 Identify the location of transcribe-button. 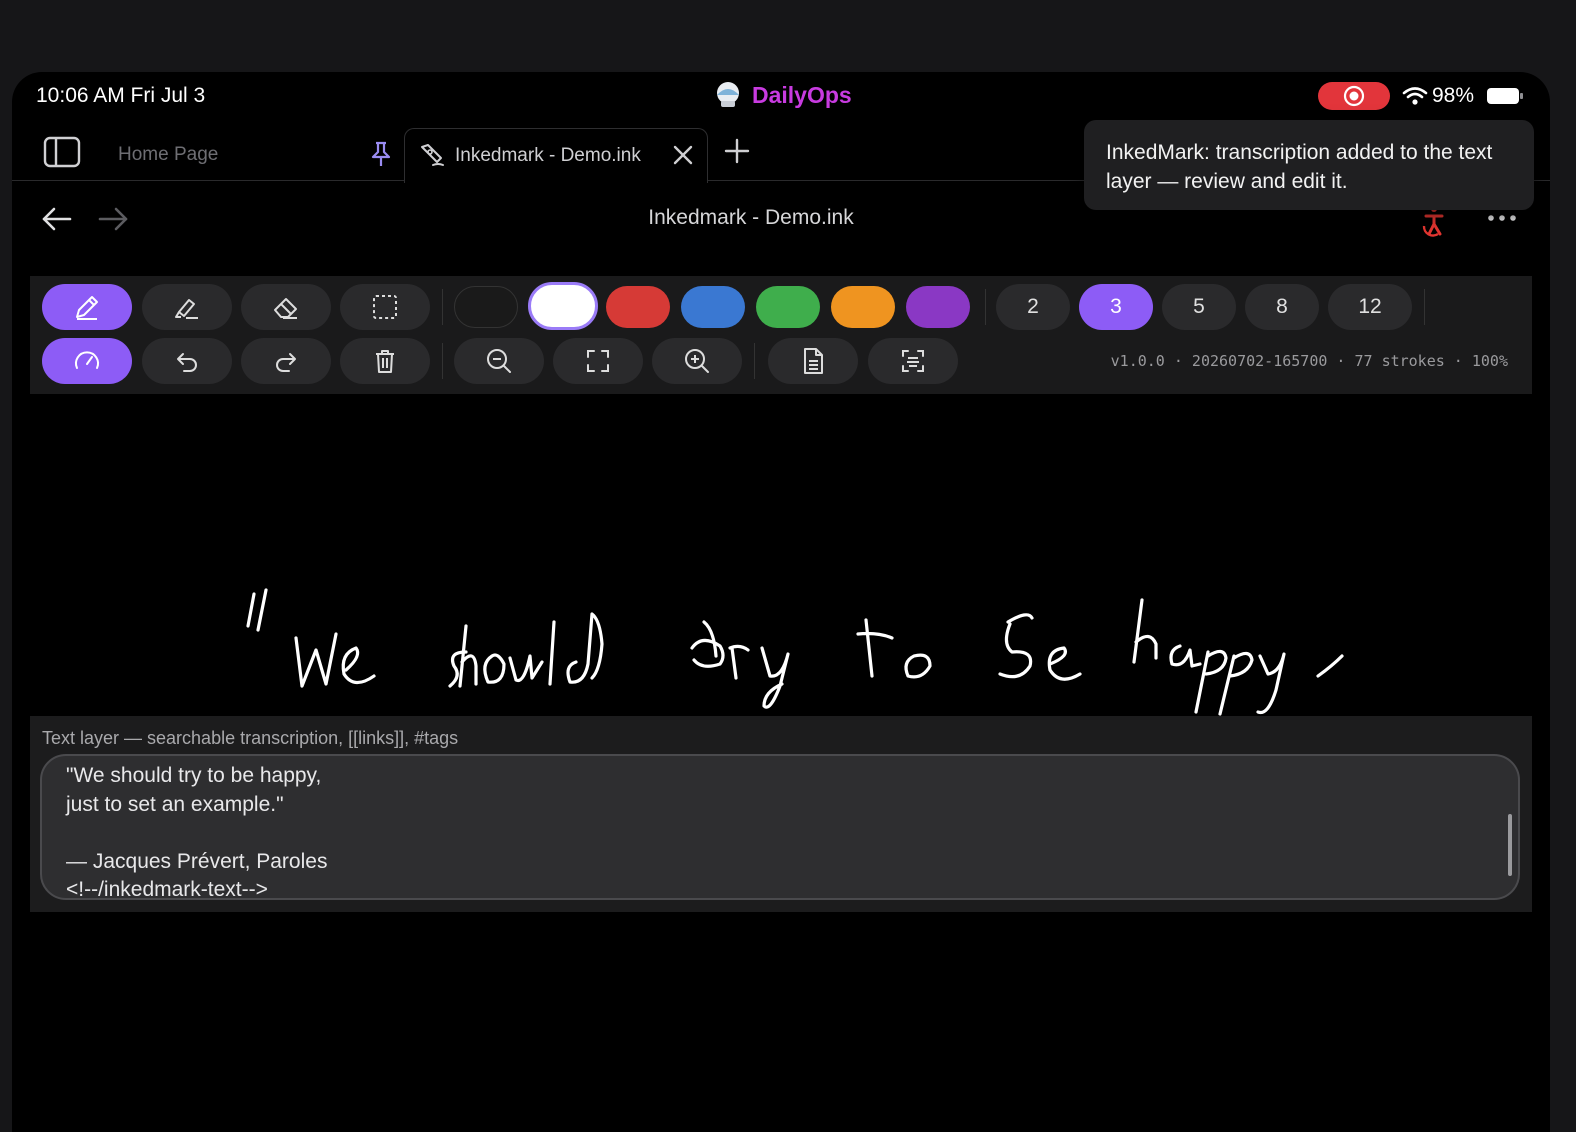
(913, 361).